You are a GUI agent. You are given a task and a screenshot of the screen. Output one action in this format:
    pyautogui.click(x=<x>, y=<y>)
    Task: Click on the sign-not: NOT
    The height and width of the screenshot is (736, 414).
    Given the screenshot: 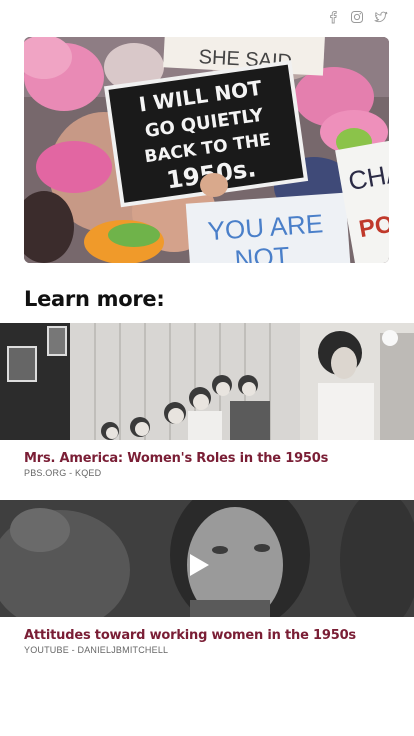 What is the action you would take?
    pyautogui.click(x=262, y=252)
    